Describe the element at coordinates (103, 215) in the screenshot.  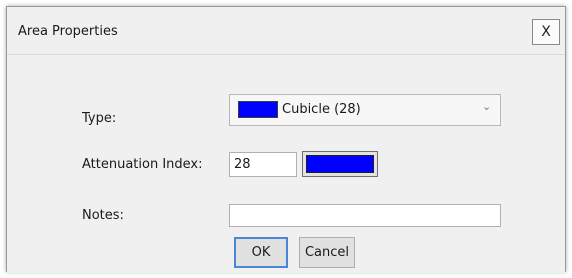
I see `notes-label: Notes:` at that location.